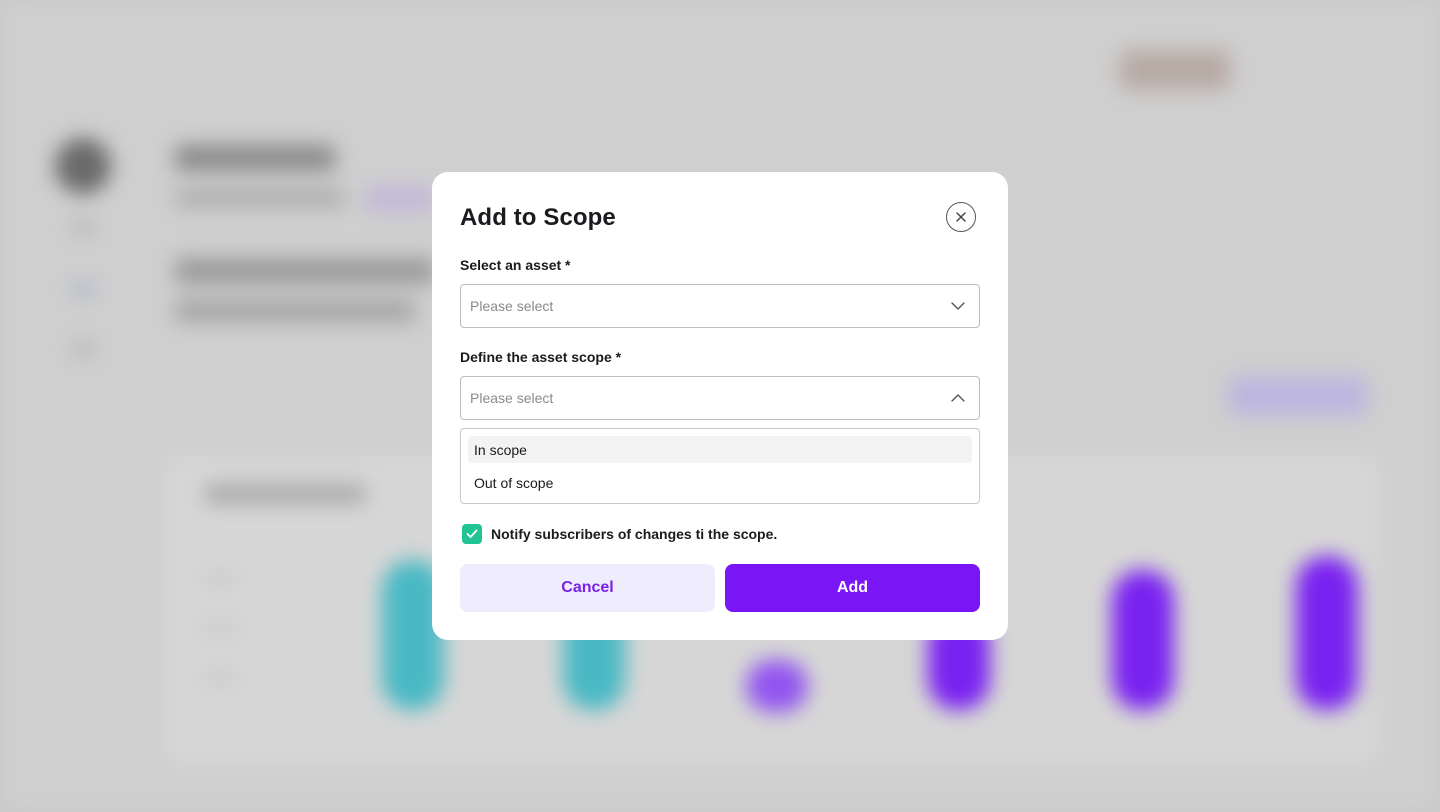 This screenshot has height=812, width=1440. I want to click on scope-select-placeholder: Please select, so click(512, 398).